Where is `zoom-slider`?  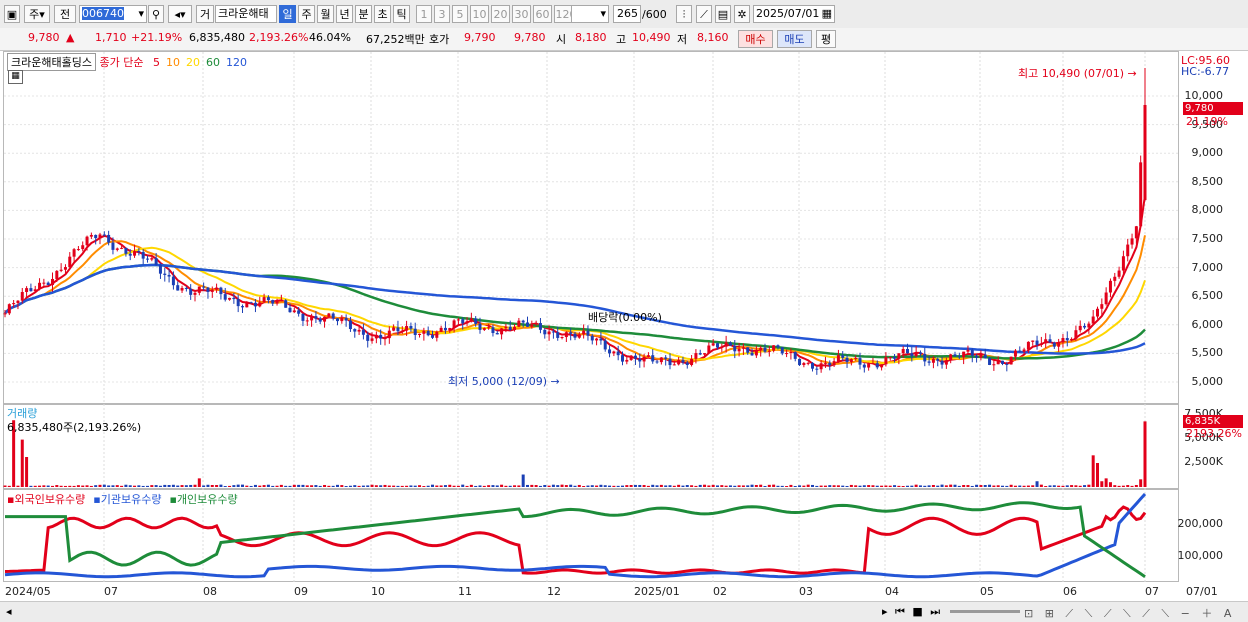 zoom-slider is located at coordinates (985, 611).